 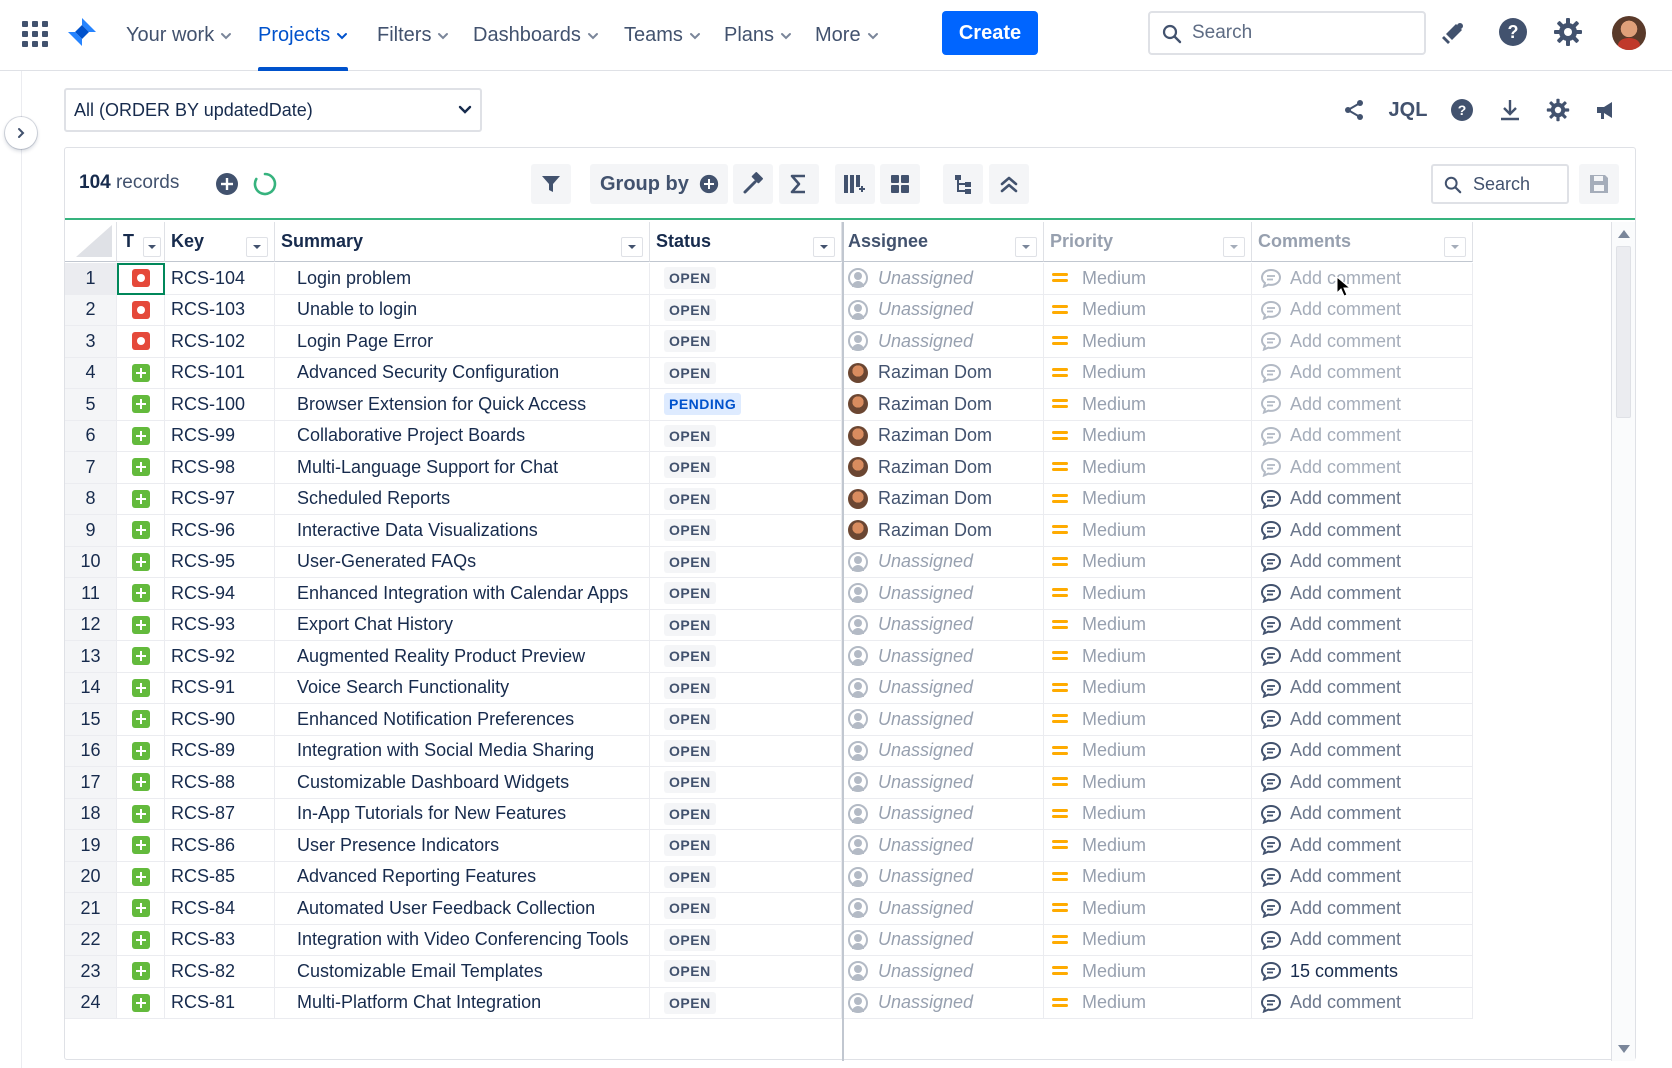 I want to click on help-circle-icon: ?, so click(x=1462, y=110).